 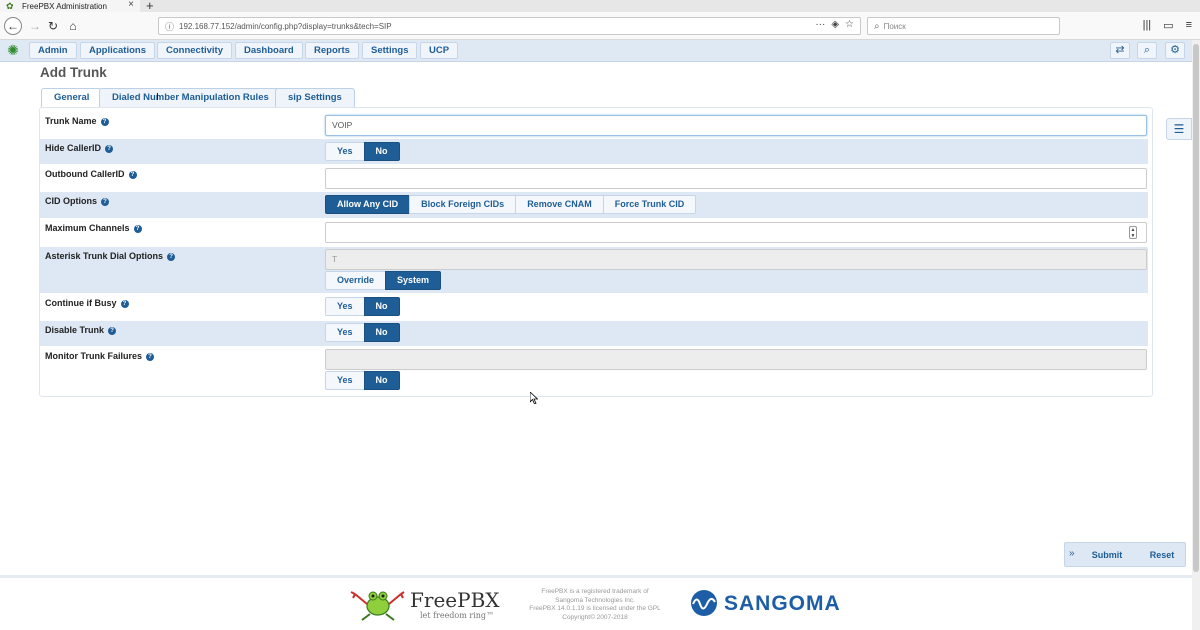 What do you see at coordinates (157, 97) in the screenshot?
I see `text-cursor-icon: I` at bounding box center [157, 97].